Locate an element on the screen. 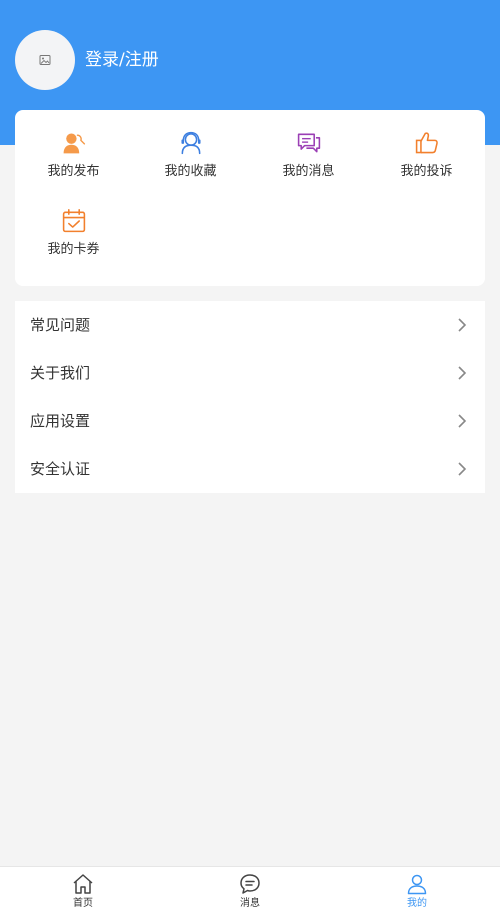 The width and height of the screenshot is (500, 917). user-publish-icon is located at coordinates (74, 143).